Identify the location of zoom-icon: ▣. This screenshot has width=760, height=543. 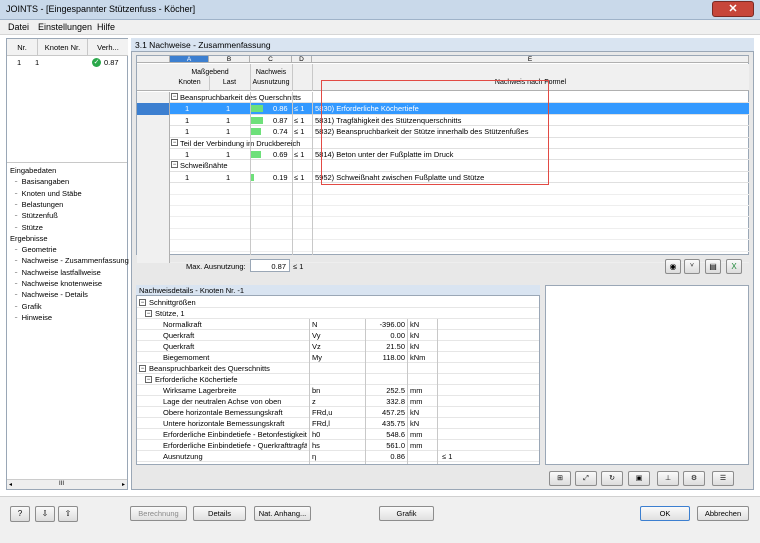
(639, 478).